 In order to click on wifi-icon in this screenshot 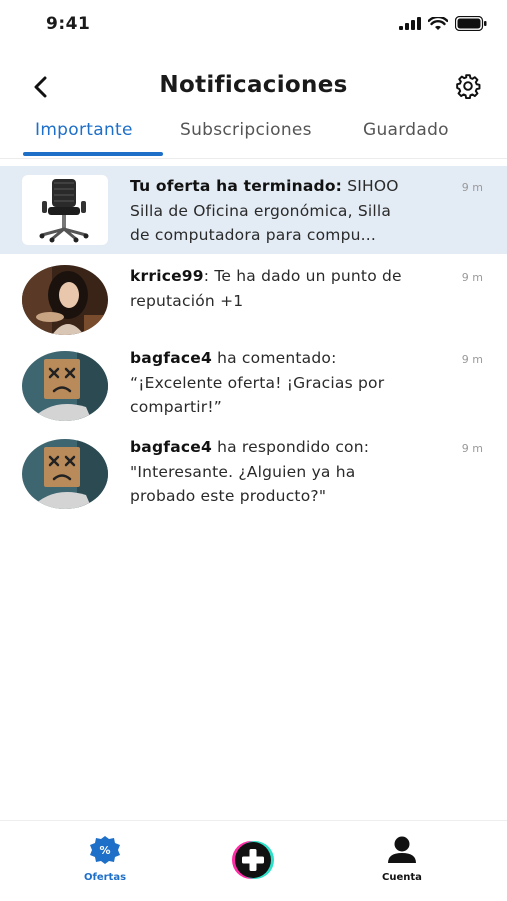, I will do `click(438, 23)`.